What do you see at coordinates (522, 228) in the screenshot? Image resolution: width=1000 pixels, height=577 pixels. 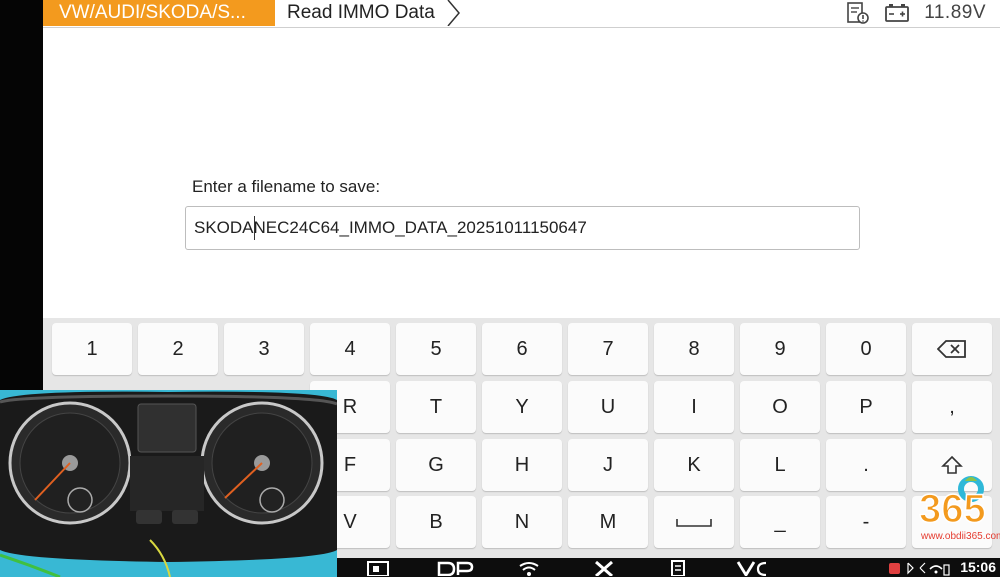 I see `filename-input` at bounding box center [522, 228].